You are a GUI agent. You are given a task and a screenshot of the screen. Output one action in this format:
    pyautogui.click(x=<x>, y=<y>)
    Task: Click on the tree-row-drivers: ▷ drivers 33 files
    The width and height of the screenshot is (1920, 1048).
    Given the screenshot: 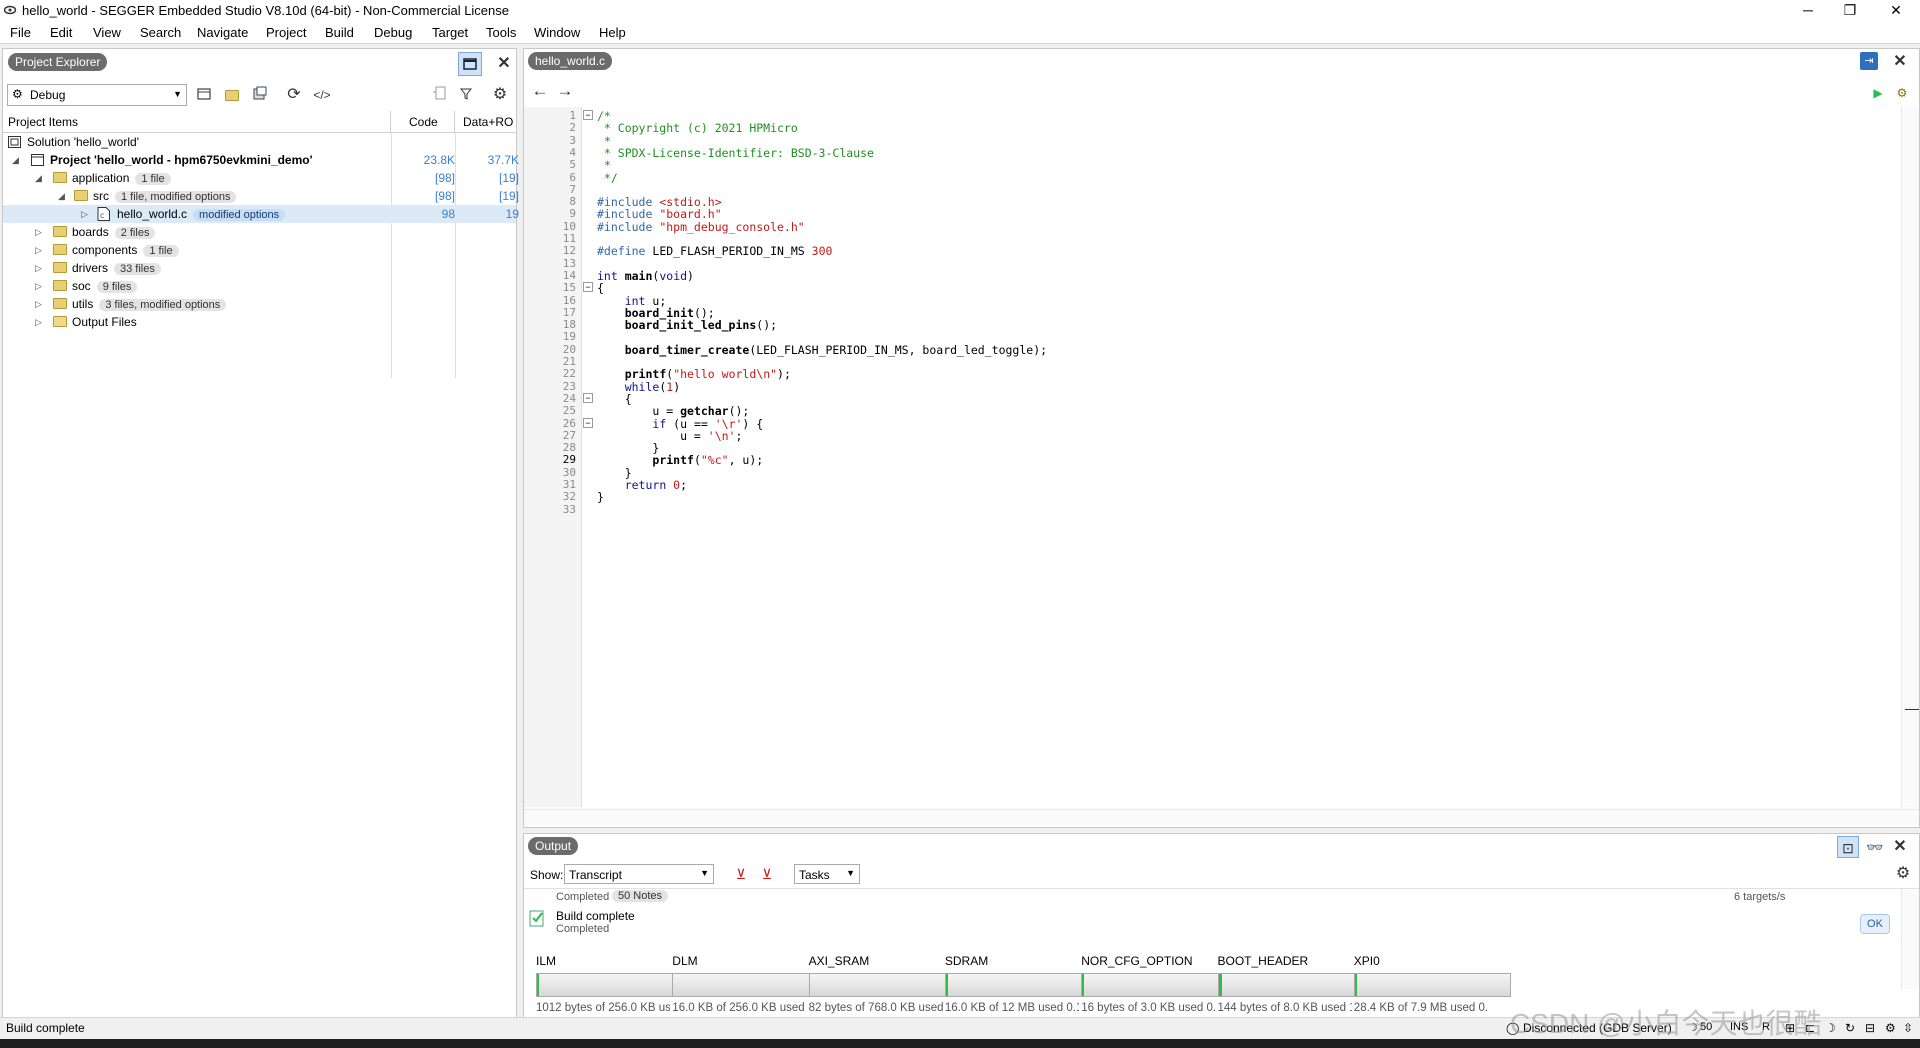 What is the action you would take?
    pyautogui.click(x=259, y=268)
    